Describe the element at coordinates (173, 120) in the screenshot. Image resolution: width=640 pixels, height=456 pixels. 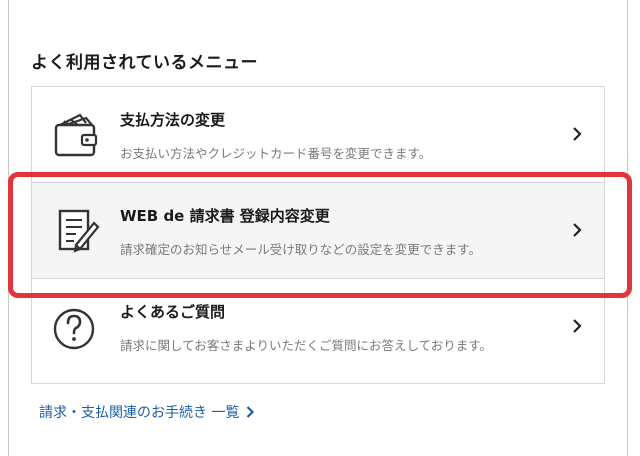
I see `menu-item-title: 支払方法の変更` at that location.